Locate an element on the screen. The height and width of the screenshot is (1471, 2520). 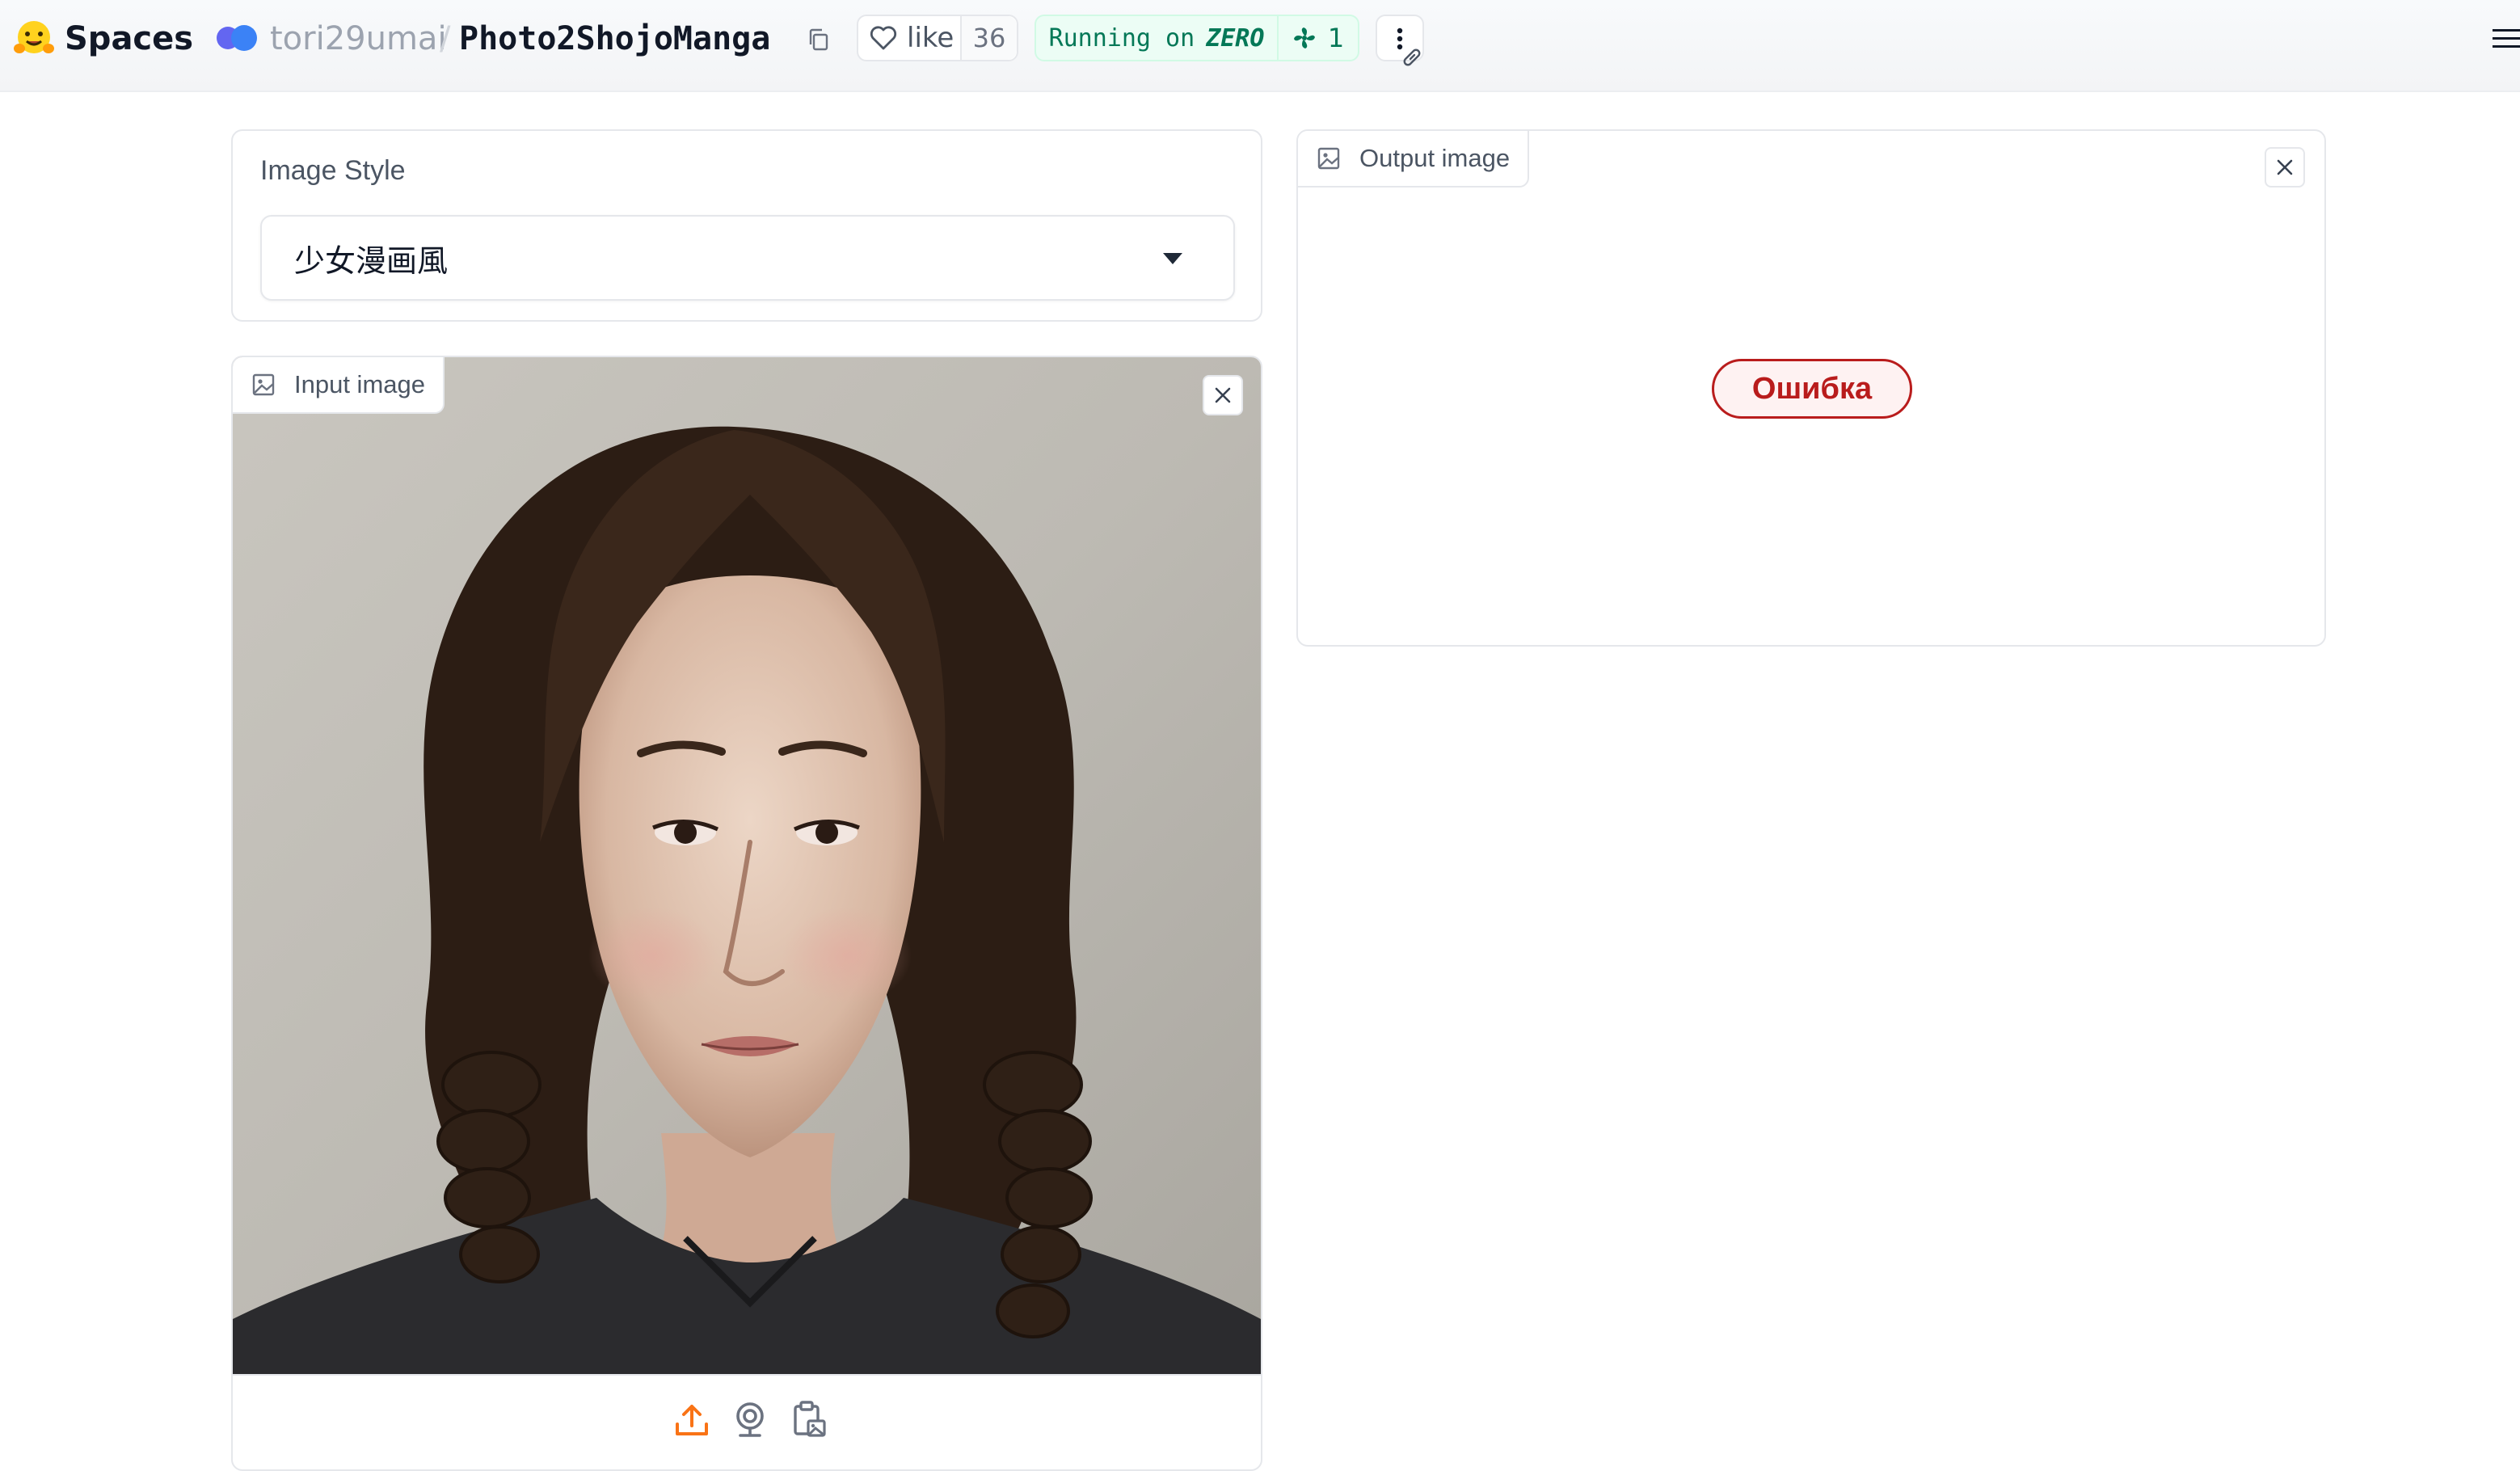
upload-icon is located at coordinates (691, 1419).